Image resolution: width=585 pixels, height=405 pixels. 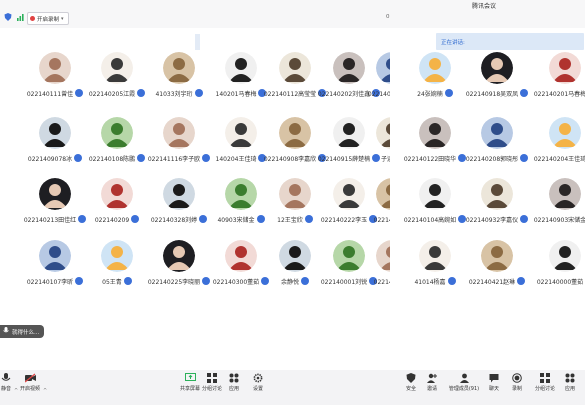 What do you see at coordinates (385, 159) in the screenshot?
I see `participant-name-text: 子涵` at bounding box center [385, 159].